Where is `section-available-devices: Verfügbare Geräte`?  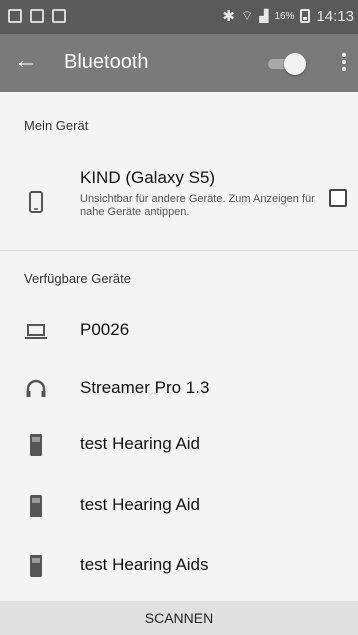 section-available-devices: Verfügbare Geräte is located at coordinates (77, 278).